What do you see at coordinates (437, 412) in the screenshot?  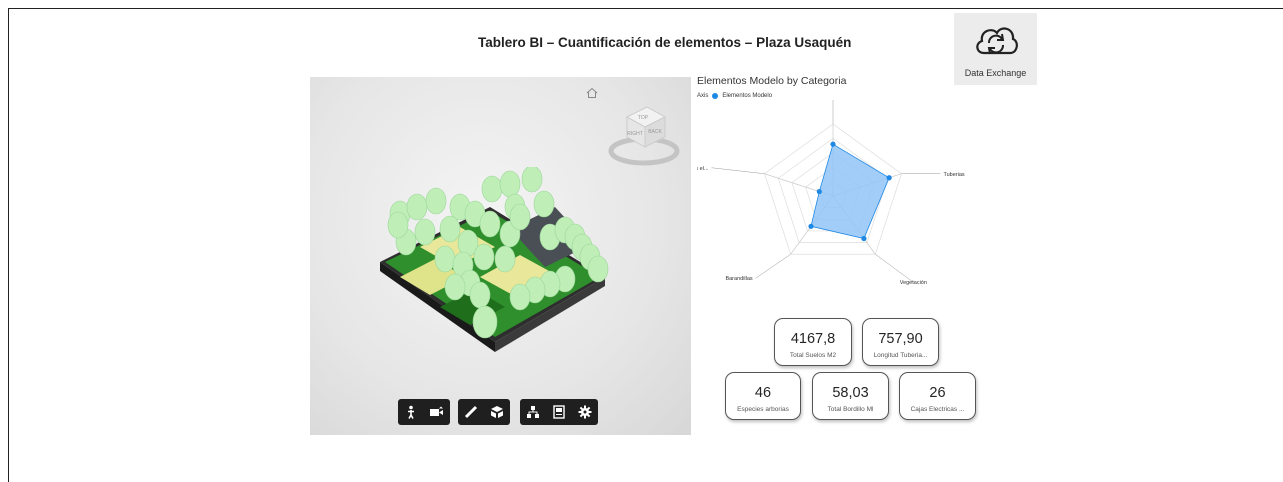 I see `camera-icon` at bounding box center [437, 412].